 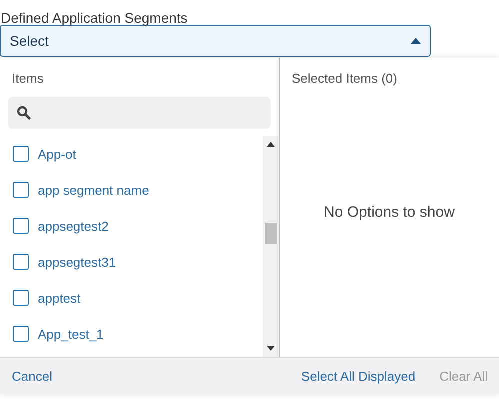 What do you see at coordinates (131, 226) in the screenshot?
I see `list-item: appsegtest2` at bounding box center [131, 226].